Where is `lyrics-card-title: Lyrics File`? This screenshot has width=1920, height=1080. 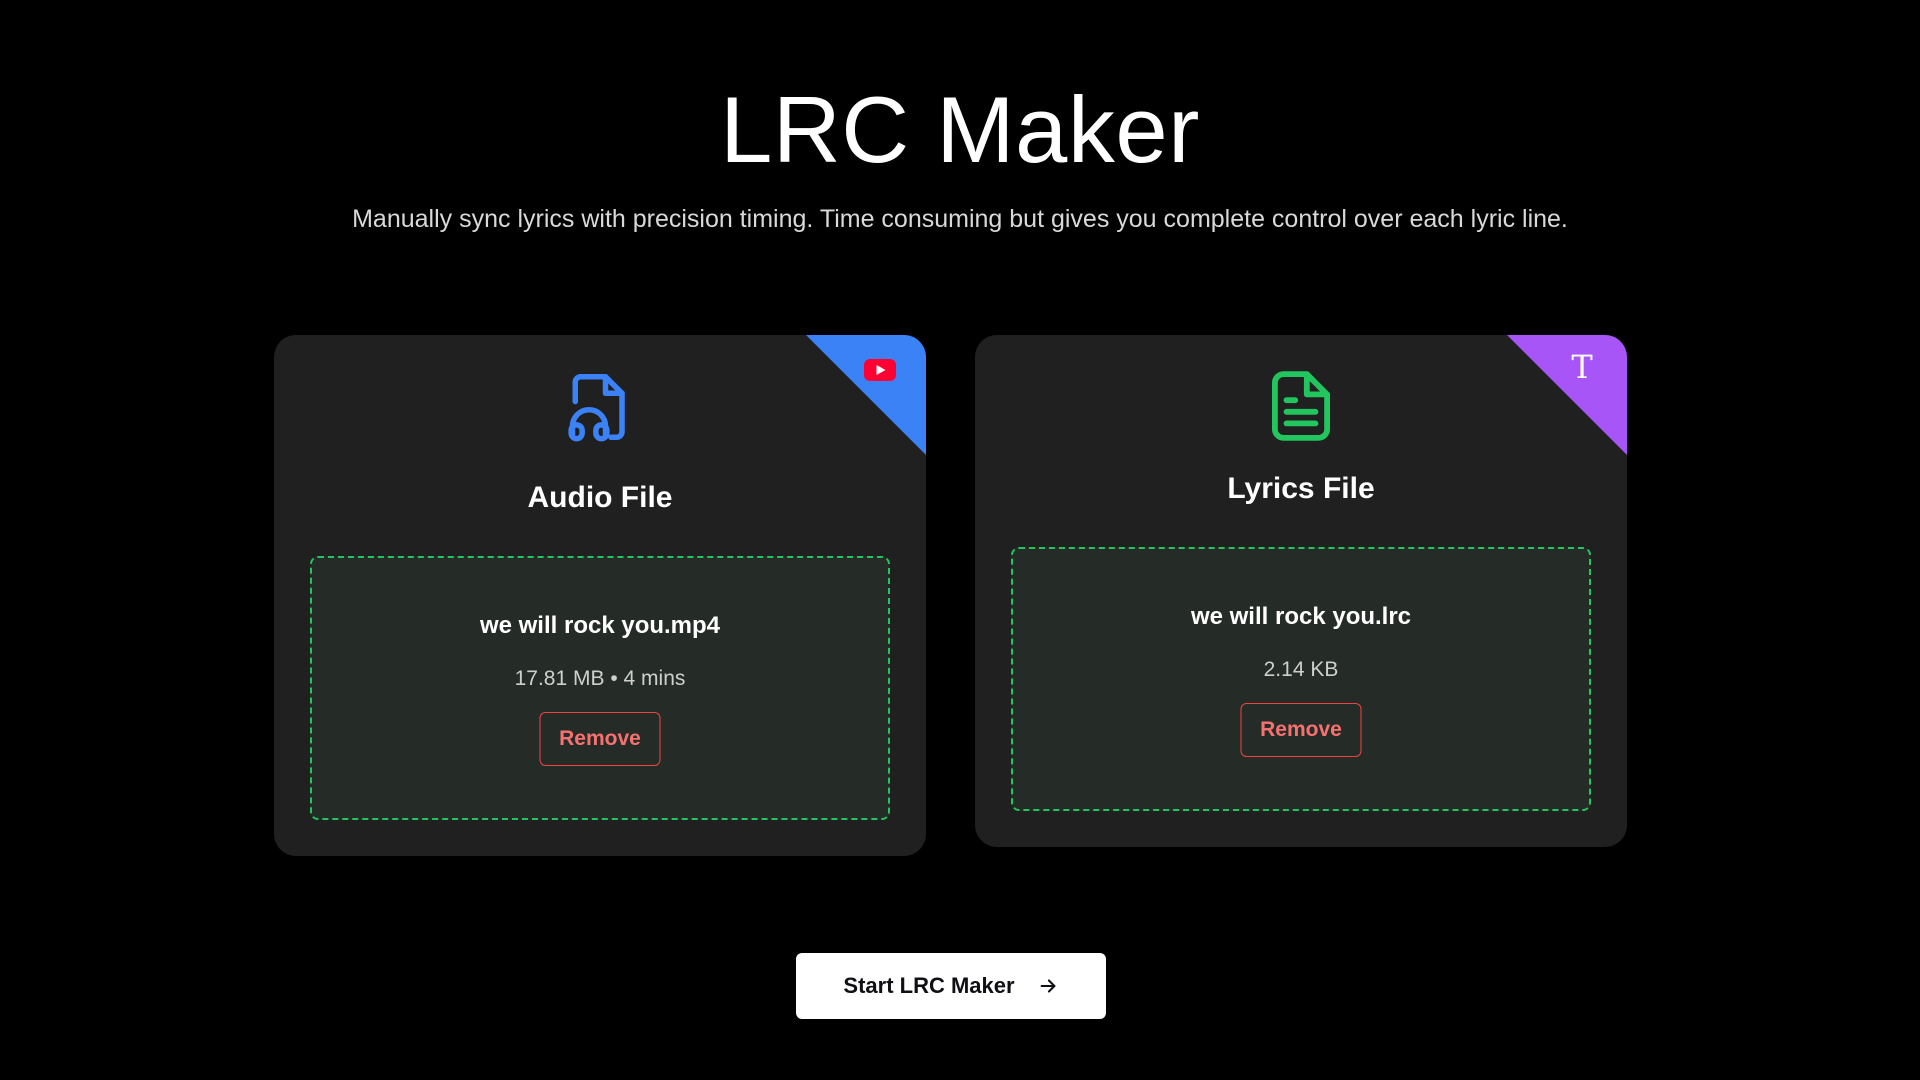
lyrics-card-title: Lyrics File is located at coordinates (1301, 488).